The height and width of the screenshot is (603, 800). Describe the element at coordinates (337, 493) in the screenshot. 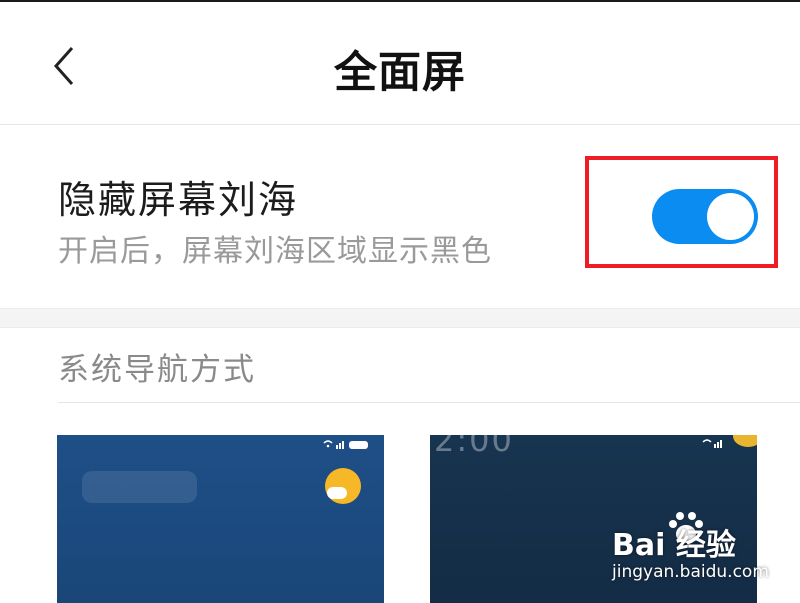

I see `weather-cloud-icon` at that location.